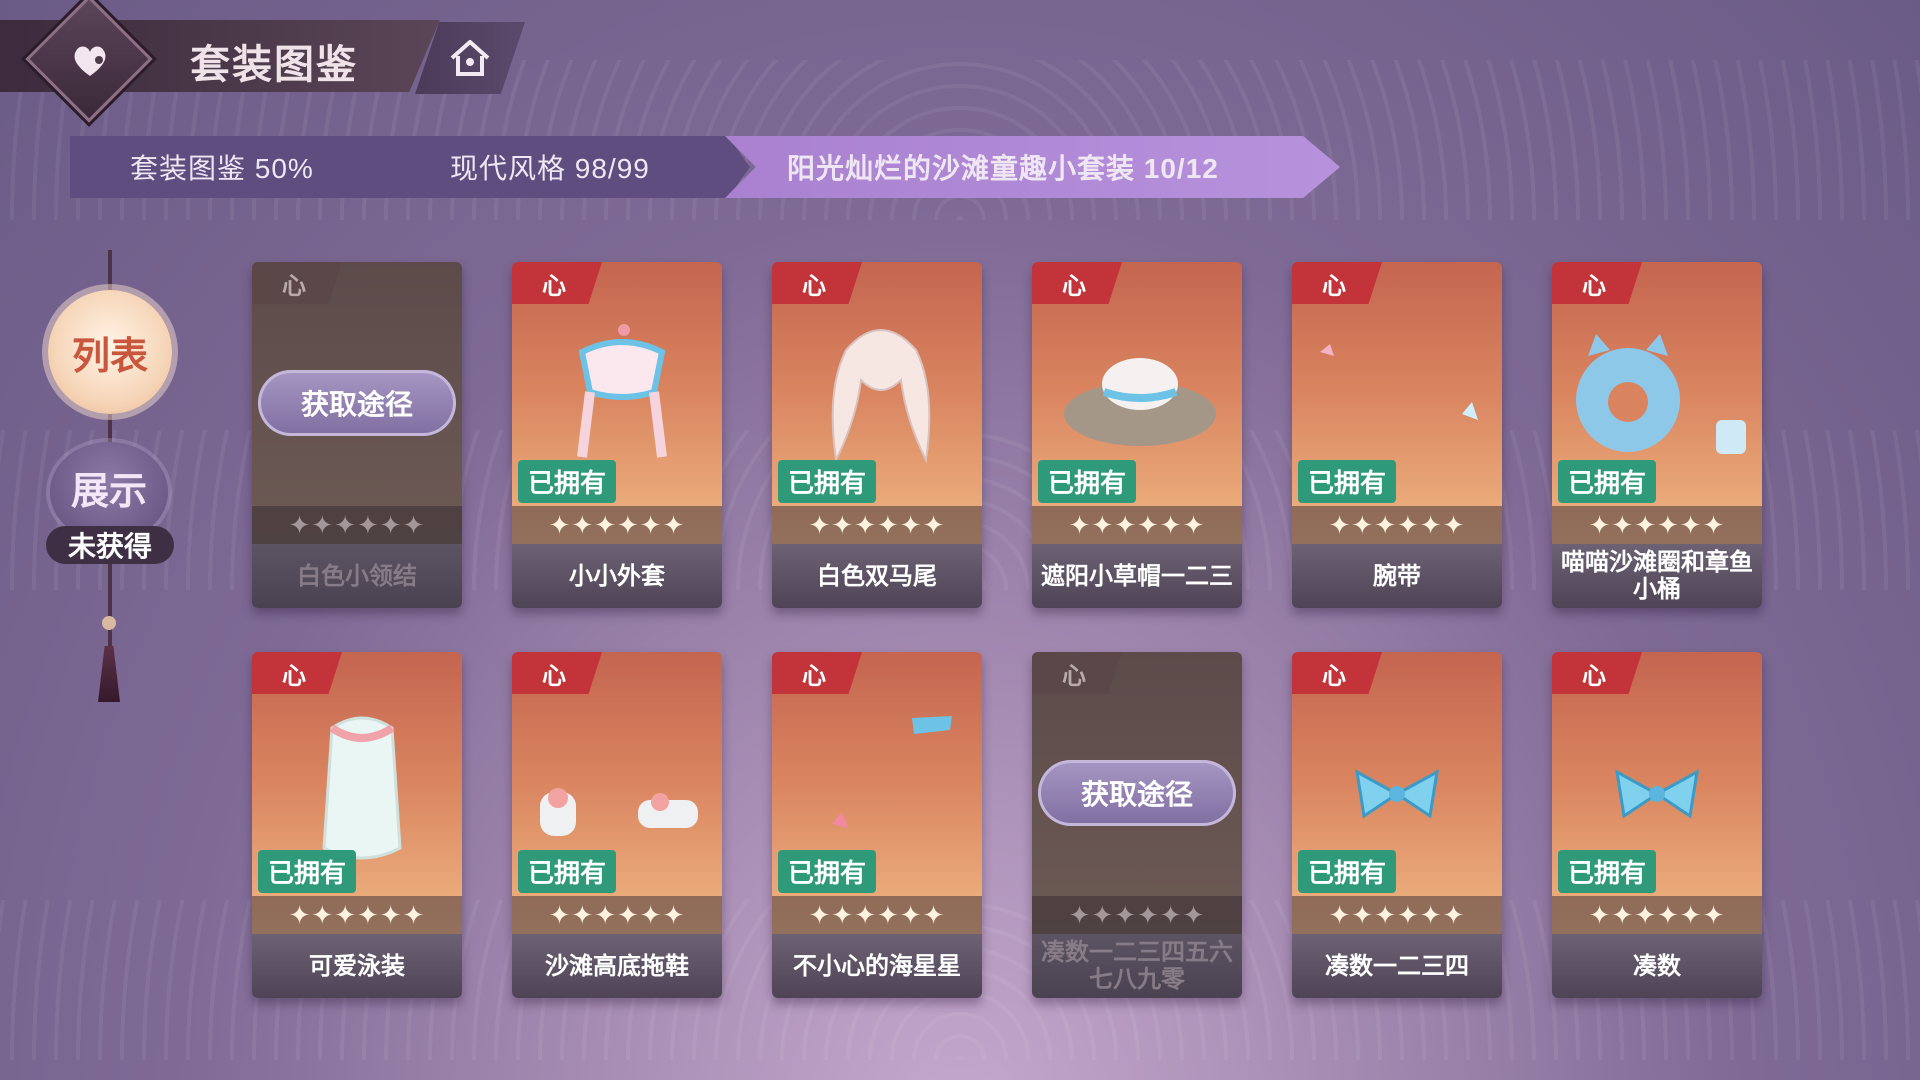  Describe the element at coordinates (877, 966) in the screenshot. I see `item-name: 不小心的海星星` at that location.